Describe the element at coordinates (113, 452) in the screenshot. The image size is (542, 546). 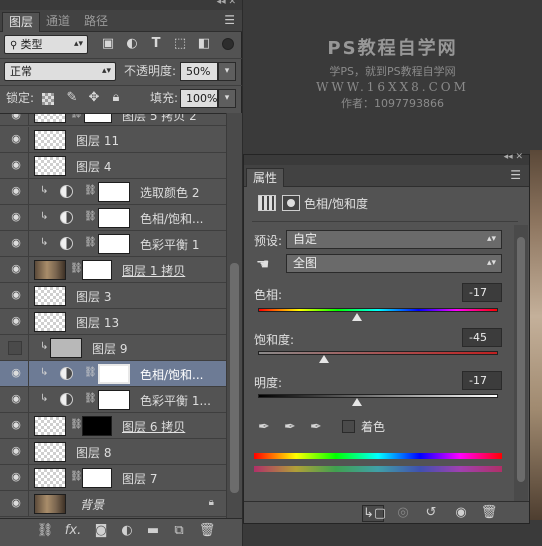
I see `layer-row: ◉ 图层 8` at that location.